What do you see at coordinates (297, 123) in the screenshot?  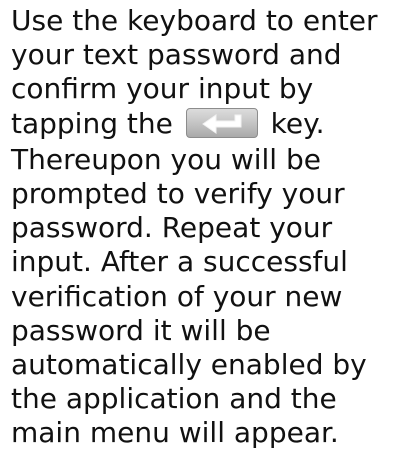 I see `text-suffix: key.` at bounding box center [297, 123].